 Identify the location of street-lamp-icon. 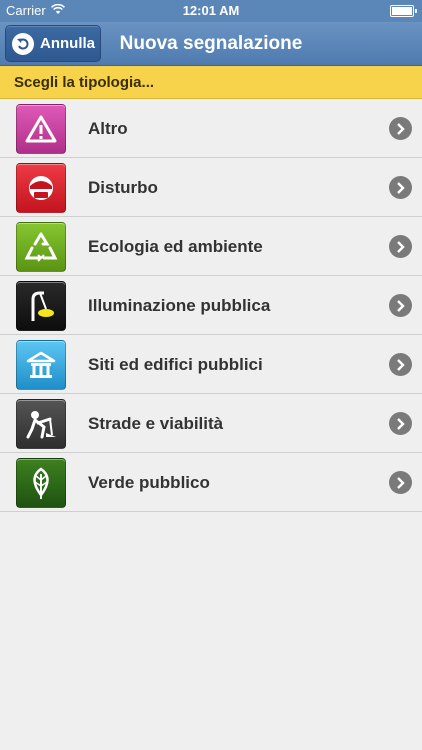
(41, 306).